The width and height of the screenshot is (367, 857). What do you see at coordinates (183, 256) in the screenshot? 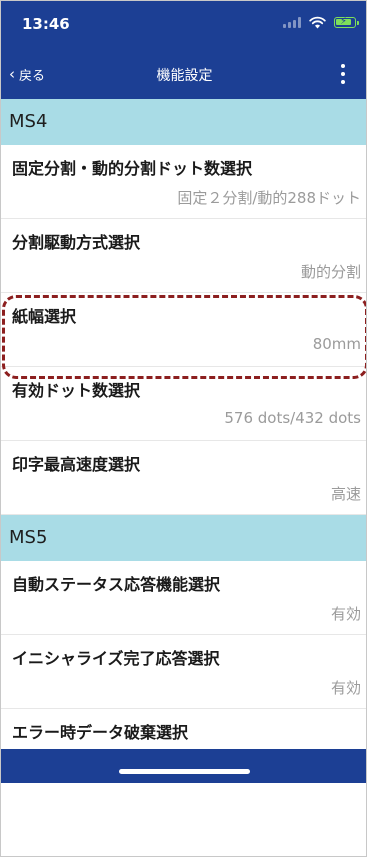
I see `setting-row-drive-method: 分割駆動方式選択 動的分割` at bounding box center [183, 256].